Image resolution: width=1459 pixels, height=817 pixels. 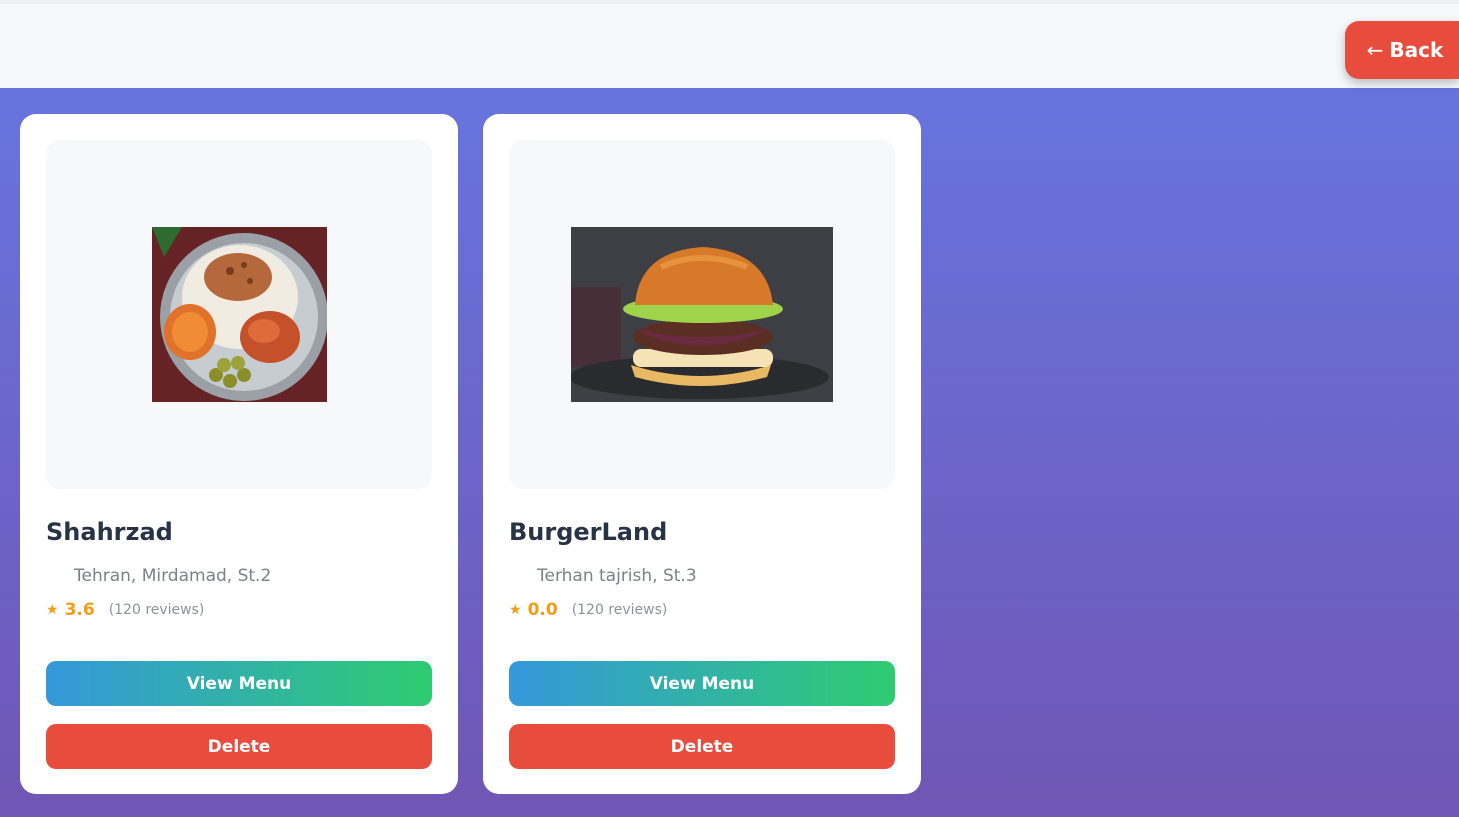 I want to click on top-bar: ← Back, so click(x=729, y=44).